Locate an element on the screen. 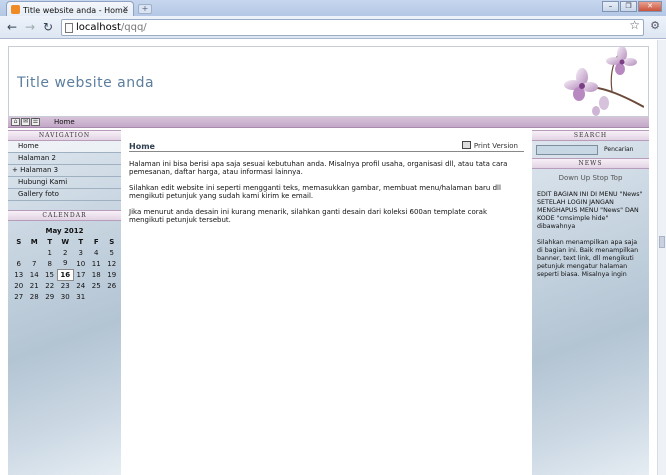  calendar-week: 20 21 22 23 24 25 26 is located at coordinates (65, 285).